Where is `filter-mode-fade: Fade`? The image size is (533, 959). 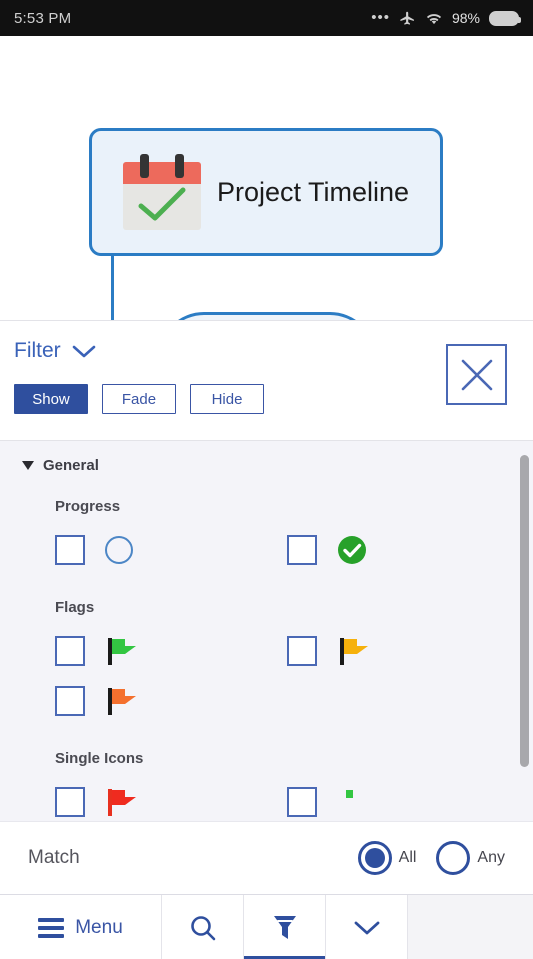
filter-mode-fade: Fade is located at coordinates (139, 399).